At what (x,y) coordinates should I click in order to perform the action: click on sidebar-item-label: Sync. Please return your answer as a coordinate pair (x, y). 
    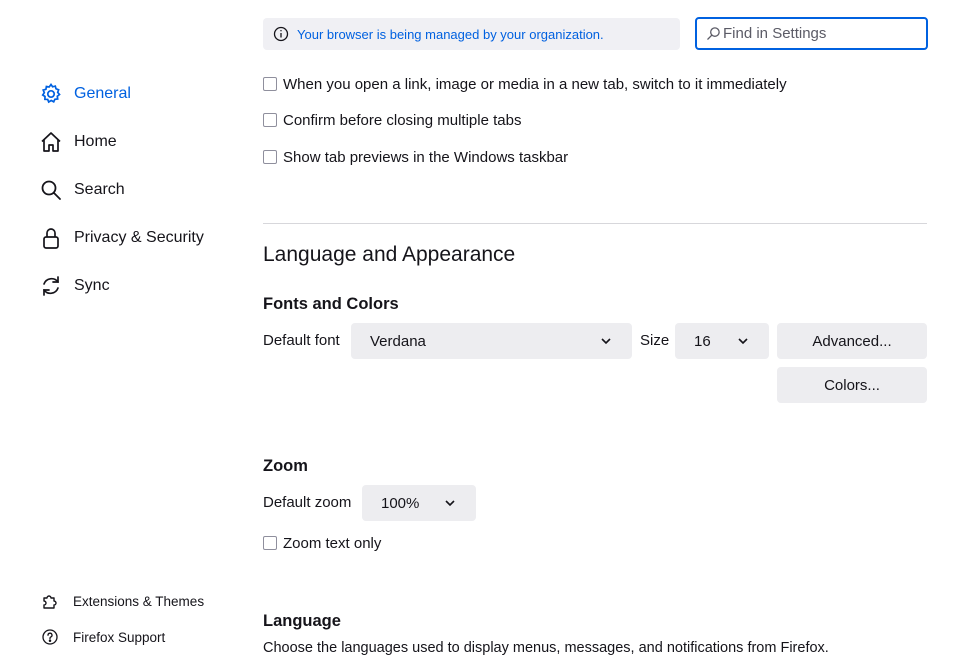
    Looking at the image, I should click on (92, 285).